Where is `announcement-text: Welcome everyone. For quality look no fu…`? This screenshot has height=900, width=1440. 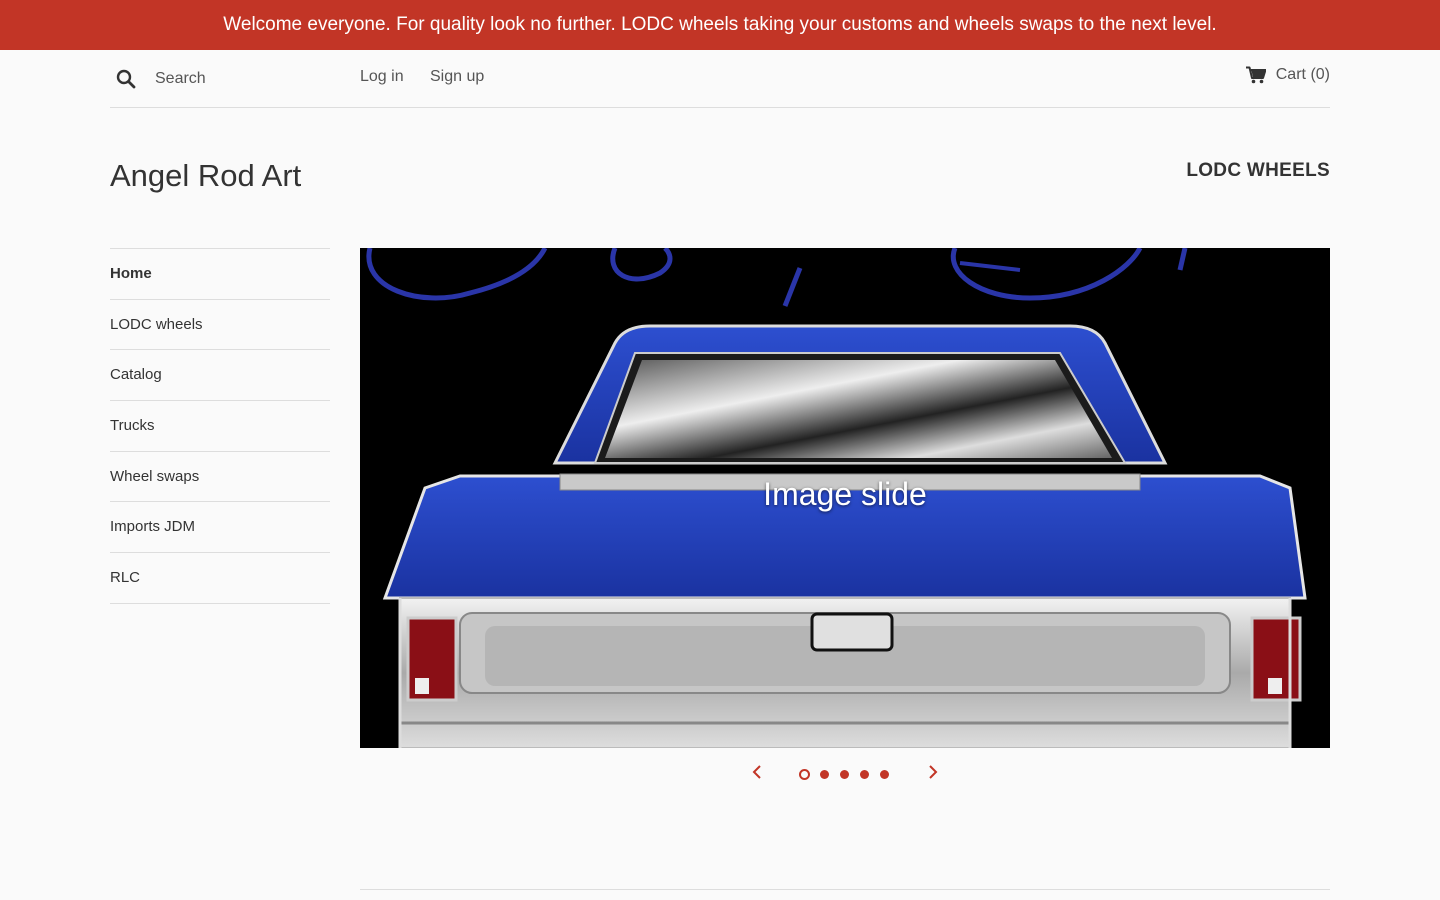
announcement-text: Welcome everyone. For quality look no fu… is located at coordinates (720, 24).